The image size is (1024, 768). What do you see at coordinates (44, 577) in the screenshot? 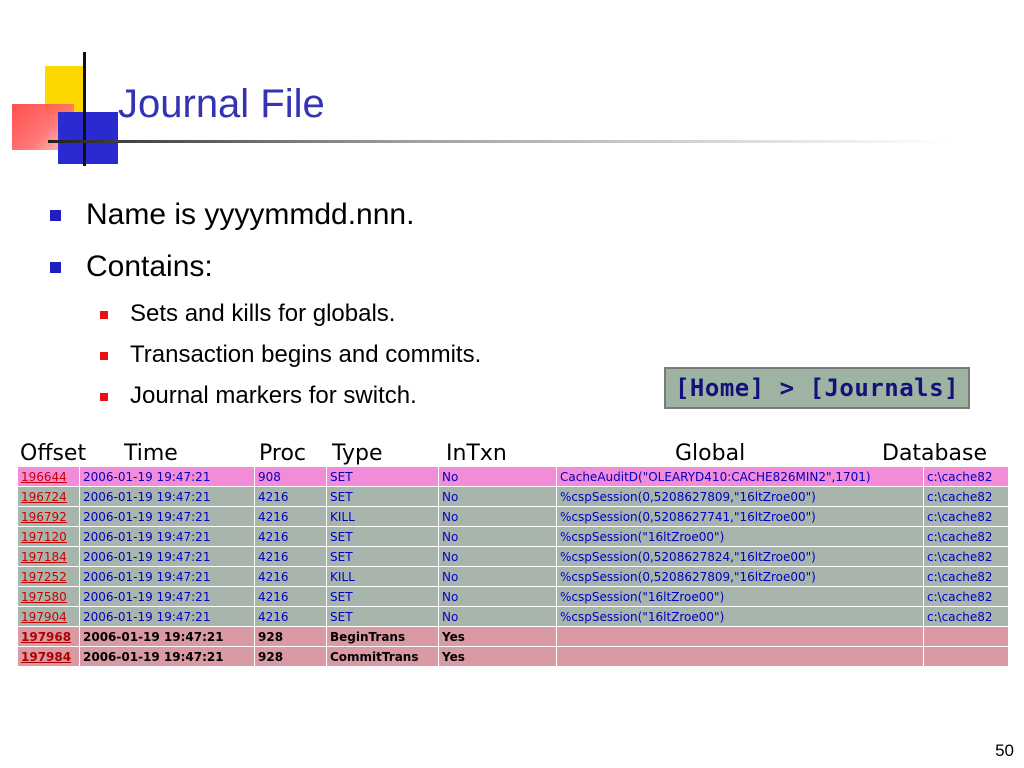
I see `offset-link: 197252` at bounding box center [44, 577].